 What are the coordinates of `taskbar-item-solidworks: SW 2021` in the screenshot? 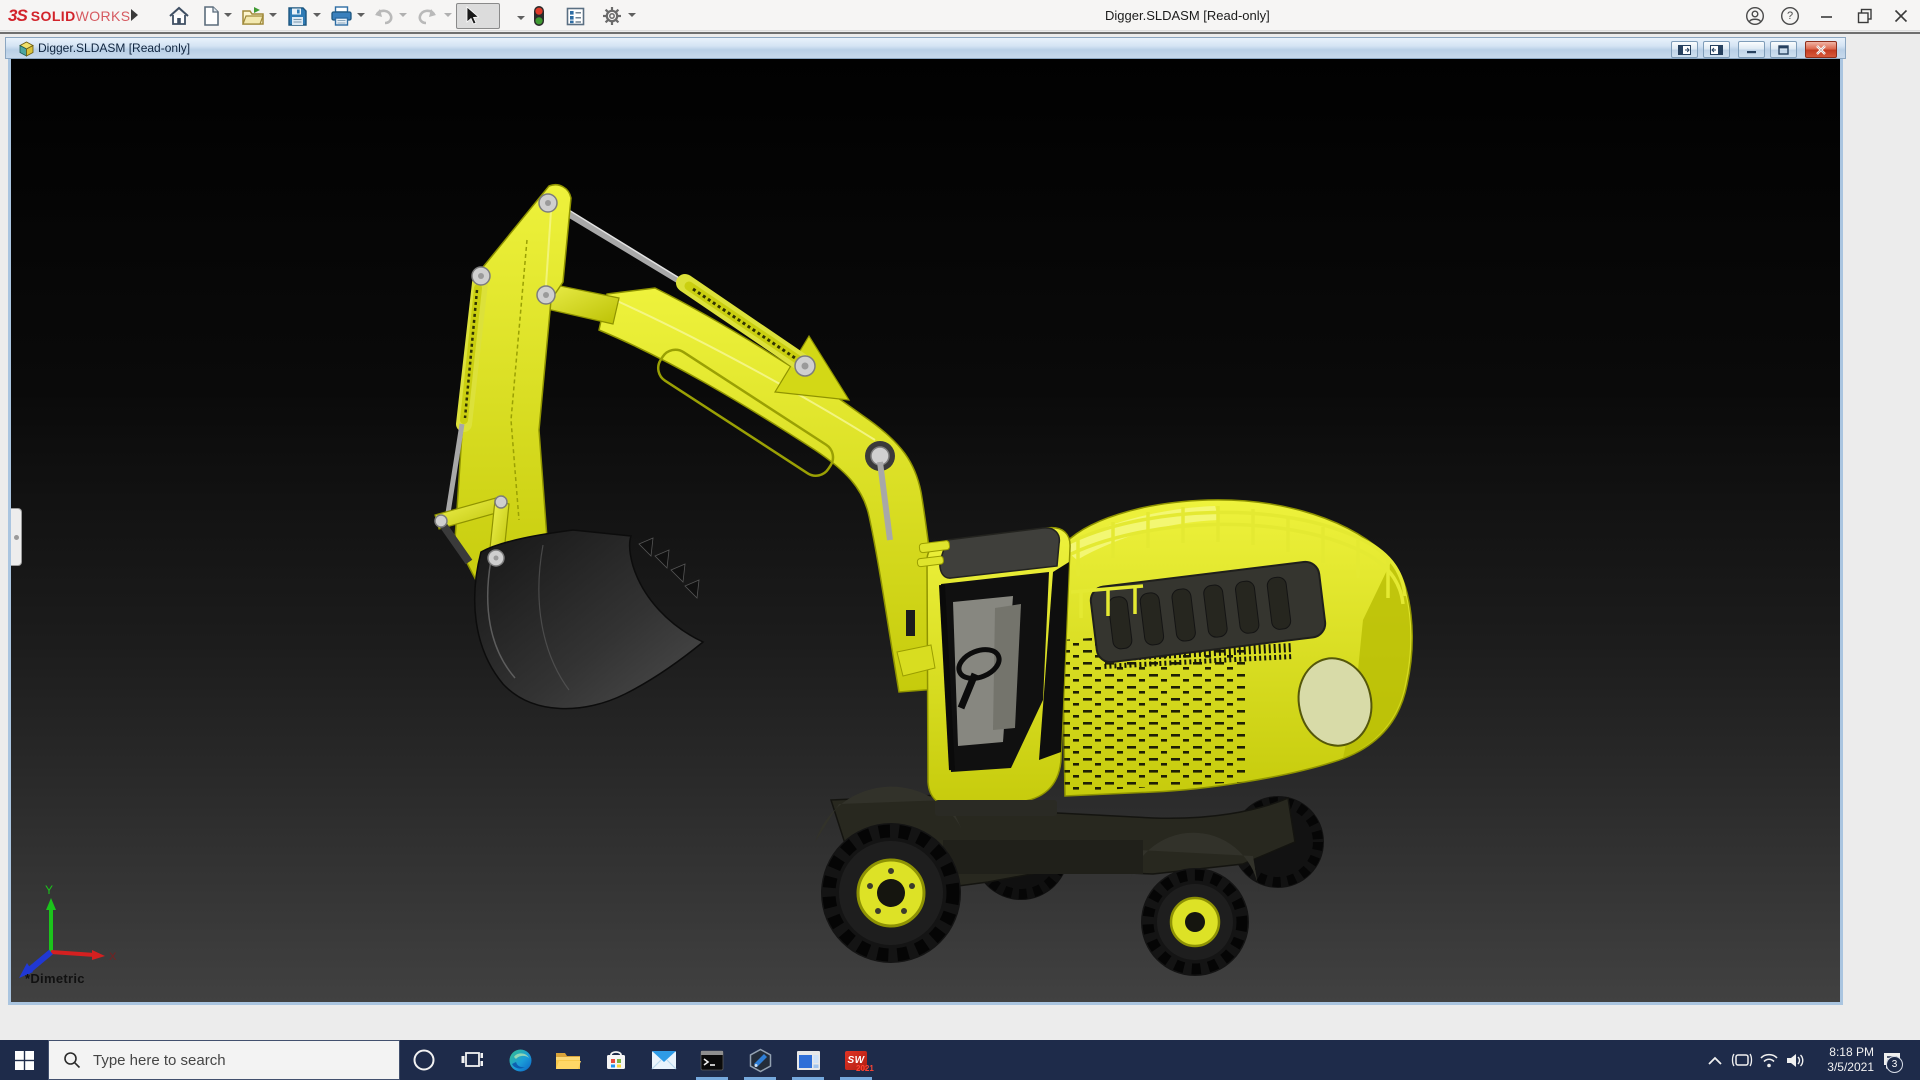 It's located at (856, 1060).